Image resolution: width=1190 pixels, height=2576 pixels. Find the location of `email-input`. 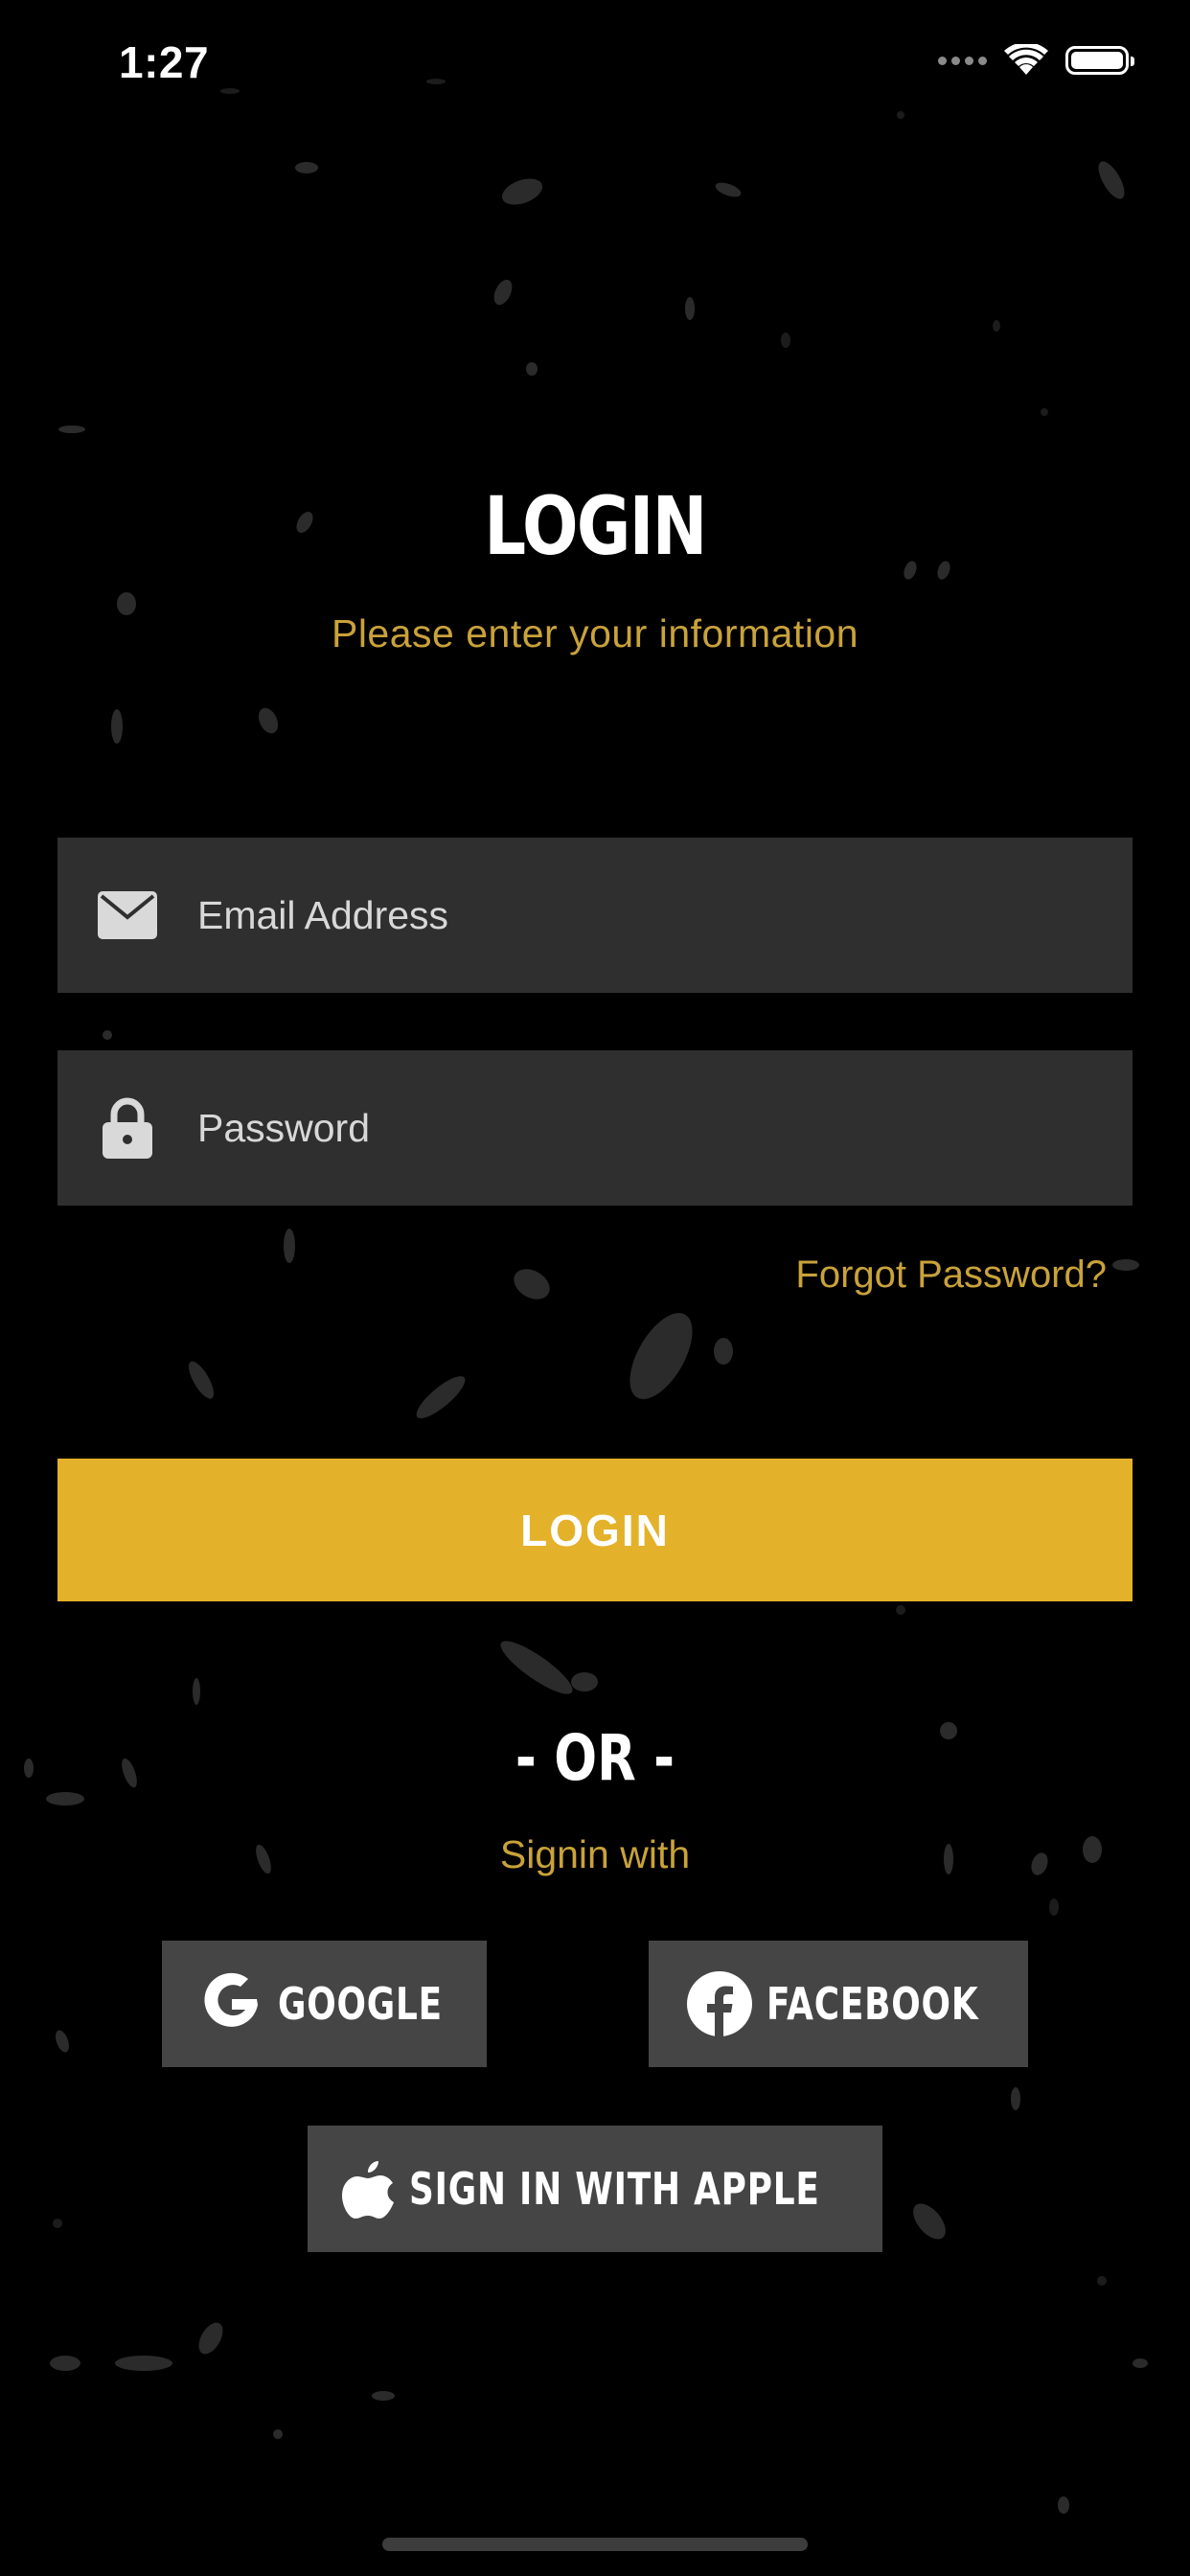

email-input is located at coordinates (664, 915).